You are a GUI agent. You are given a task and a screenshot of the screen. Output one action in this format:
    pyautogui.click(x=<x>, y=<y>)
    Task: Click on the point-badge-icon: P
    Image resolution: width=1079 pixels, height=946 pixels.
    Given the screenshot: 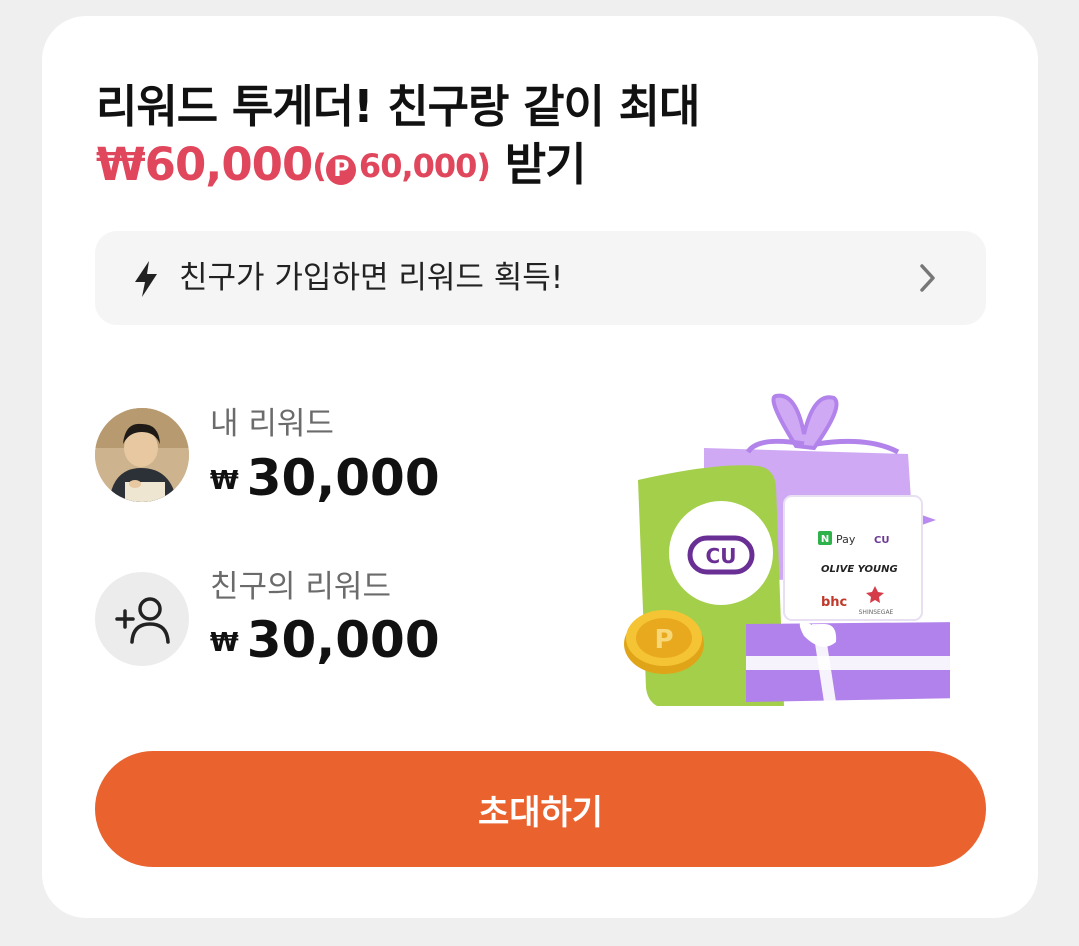 What is the action you would take?
    pyautogui.click(x=340, y=170)
    